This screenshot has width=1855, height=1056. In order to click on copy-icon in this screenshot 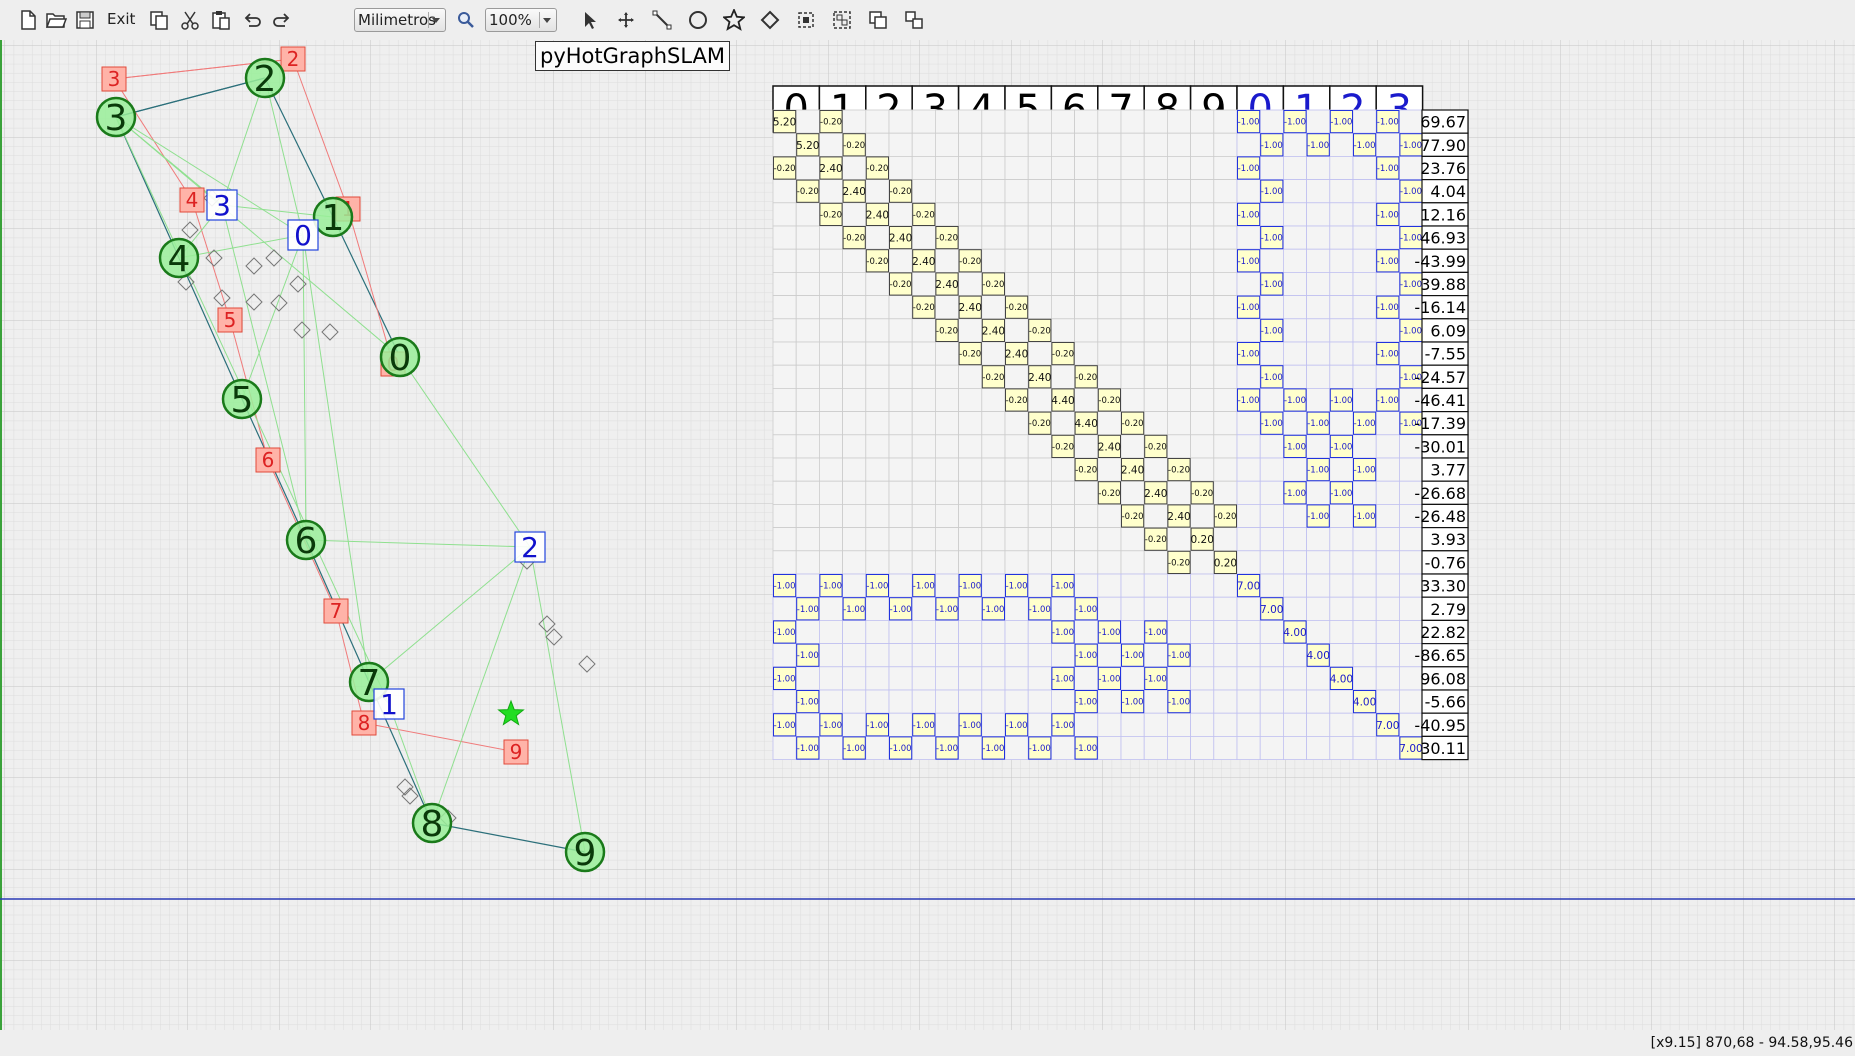, I will do `click(159, 20)`.